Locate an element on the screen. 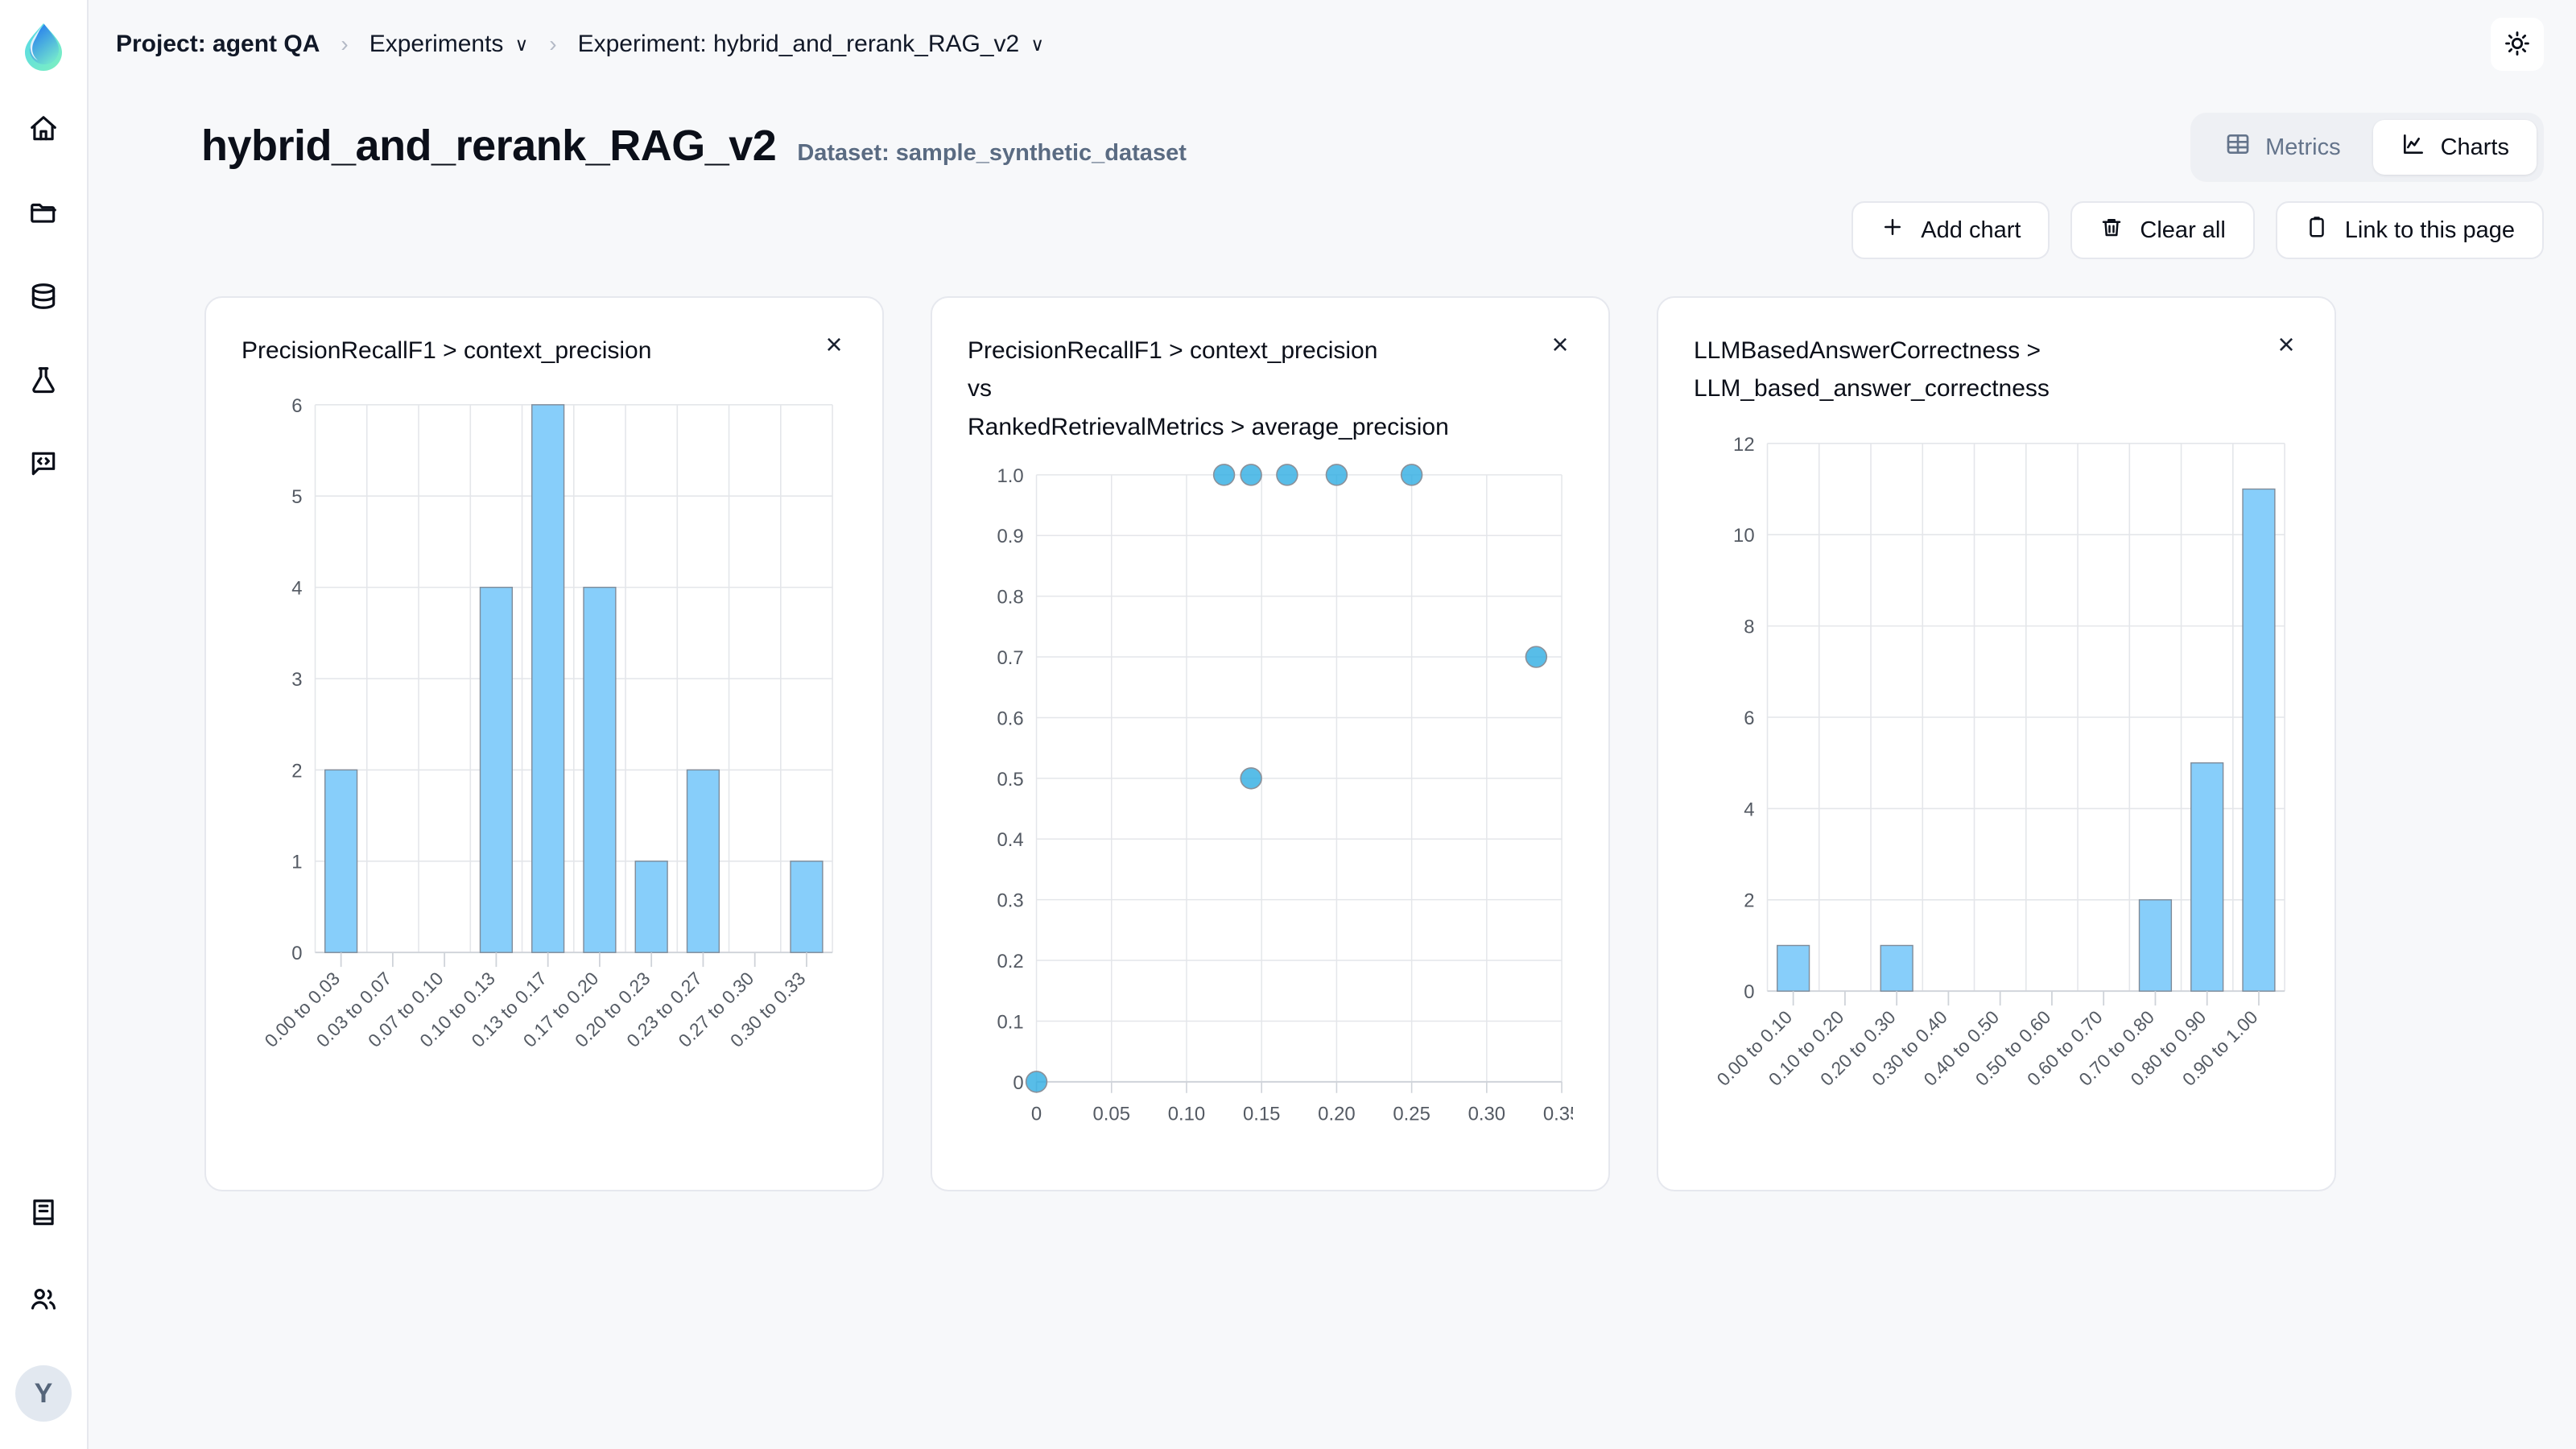  breadcrumb-project: Project: agent QA is located at coordinates (218, 44).